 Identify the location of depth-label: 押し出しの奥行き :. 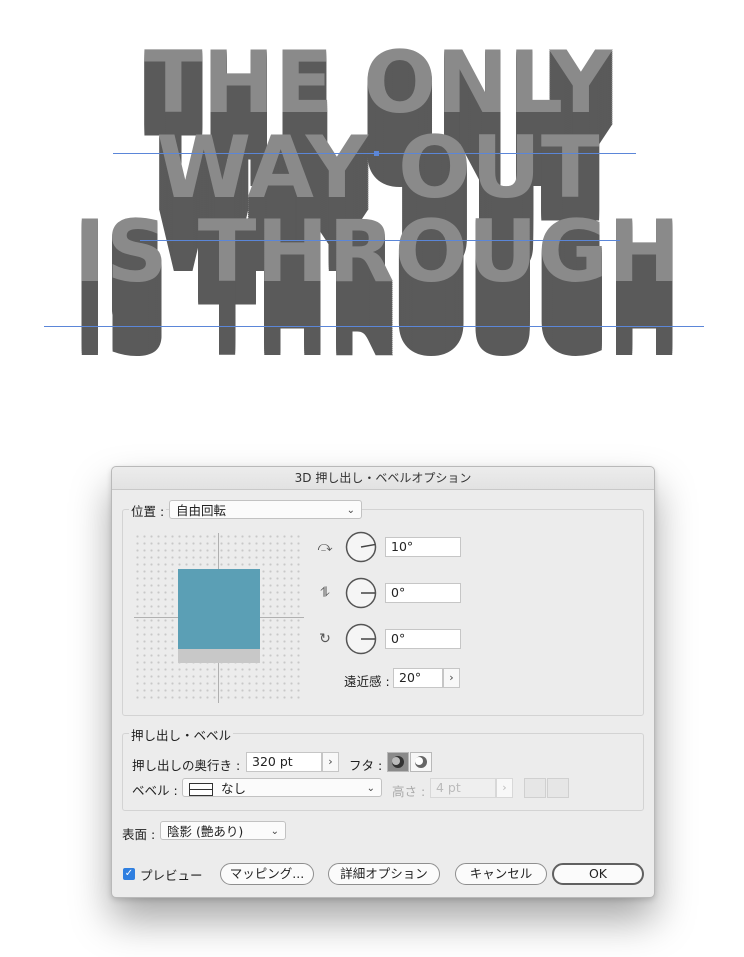
(186, 765).